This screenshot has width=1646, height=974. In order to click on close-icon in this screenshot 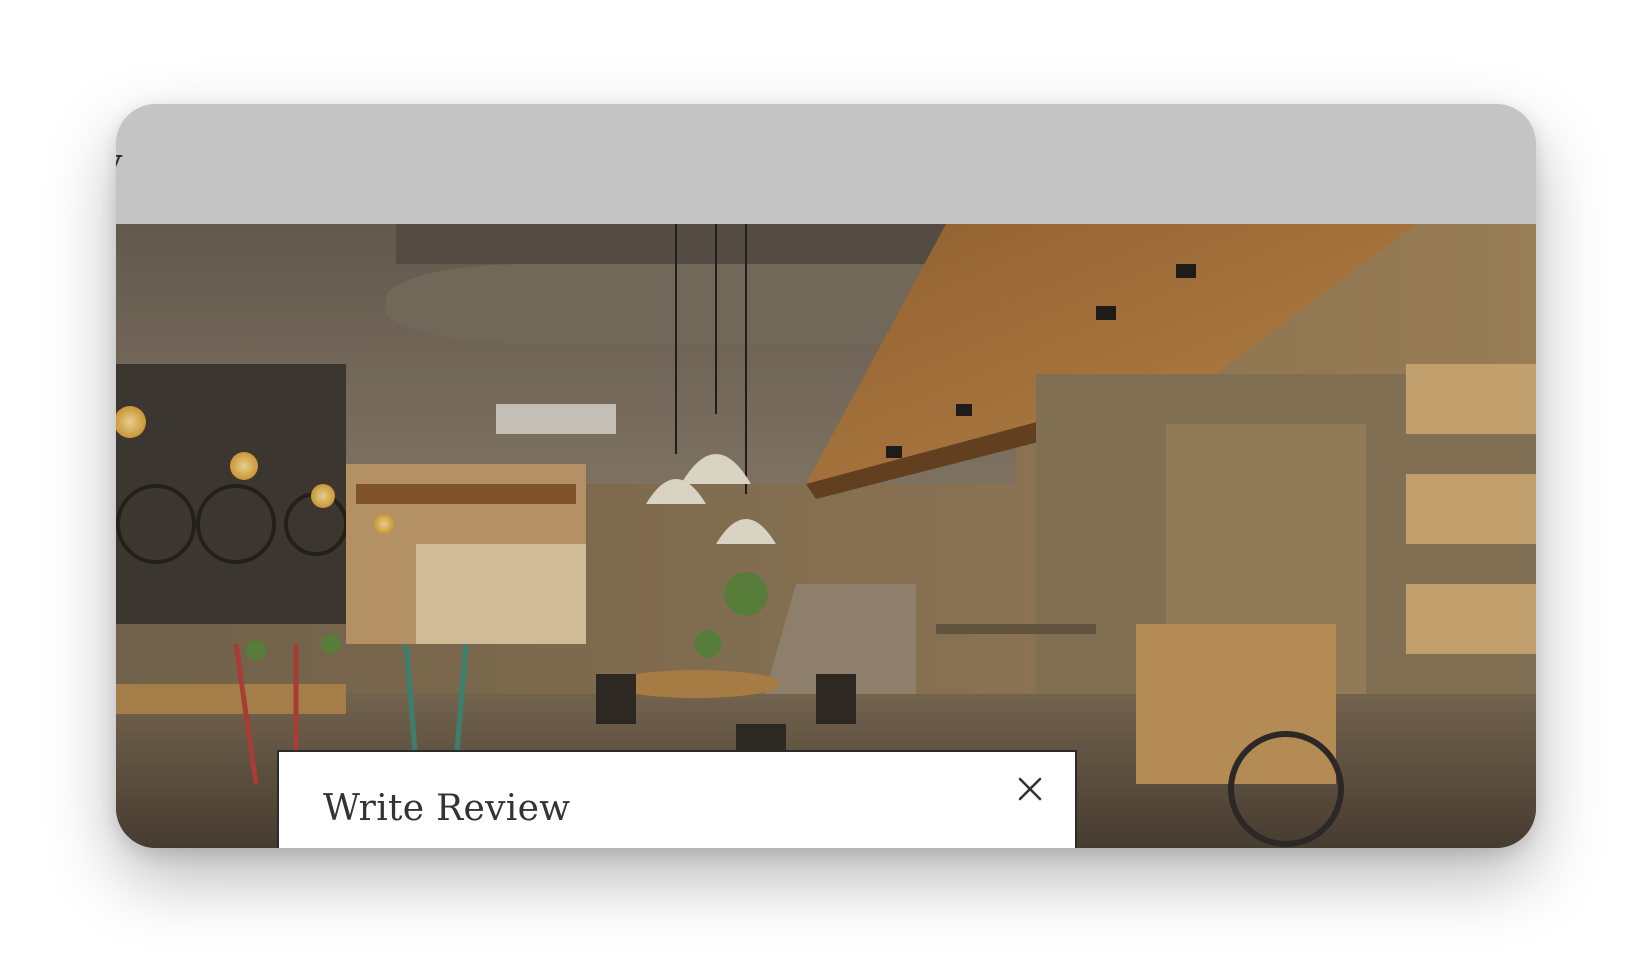, I will do `click(1030, 789)`.